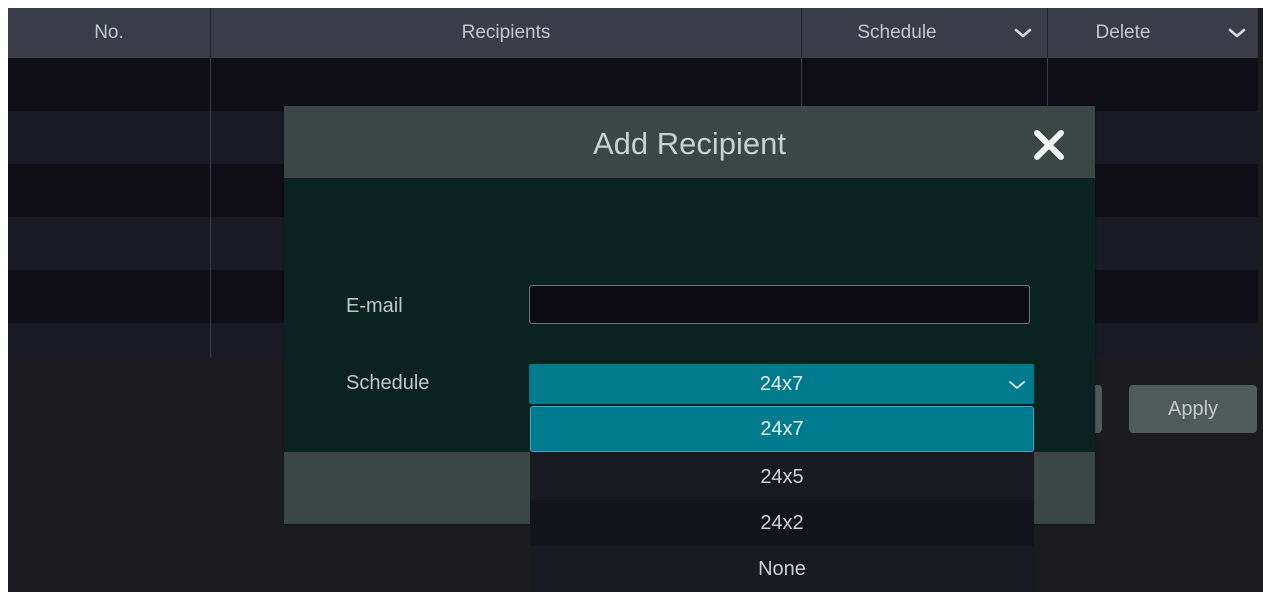  Describe the element at coordinates (374, 306) in the screenshot. I see `email-label: E-mail` at that location.